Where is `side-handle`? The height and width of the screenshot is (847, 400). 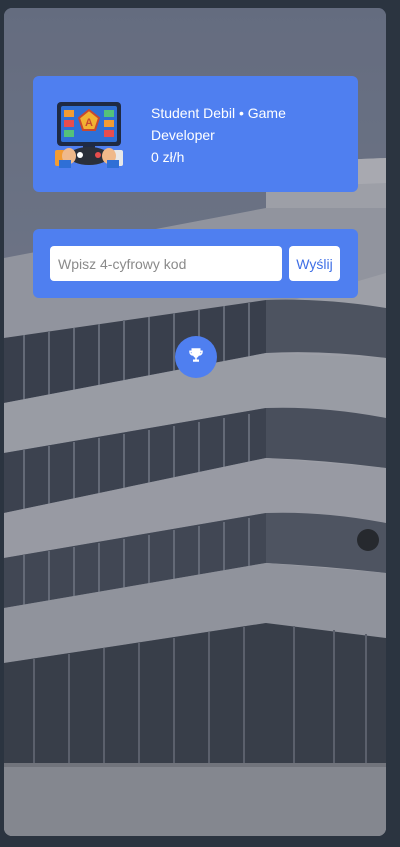 side-handle is located at coordinates (368, 540).